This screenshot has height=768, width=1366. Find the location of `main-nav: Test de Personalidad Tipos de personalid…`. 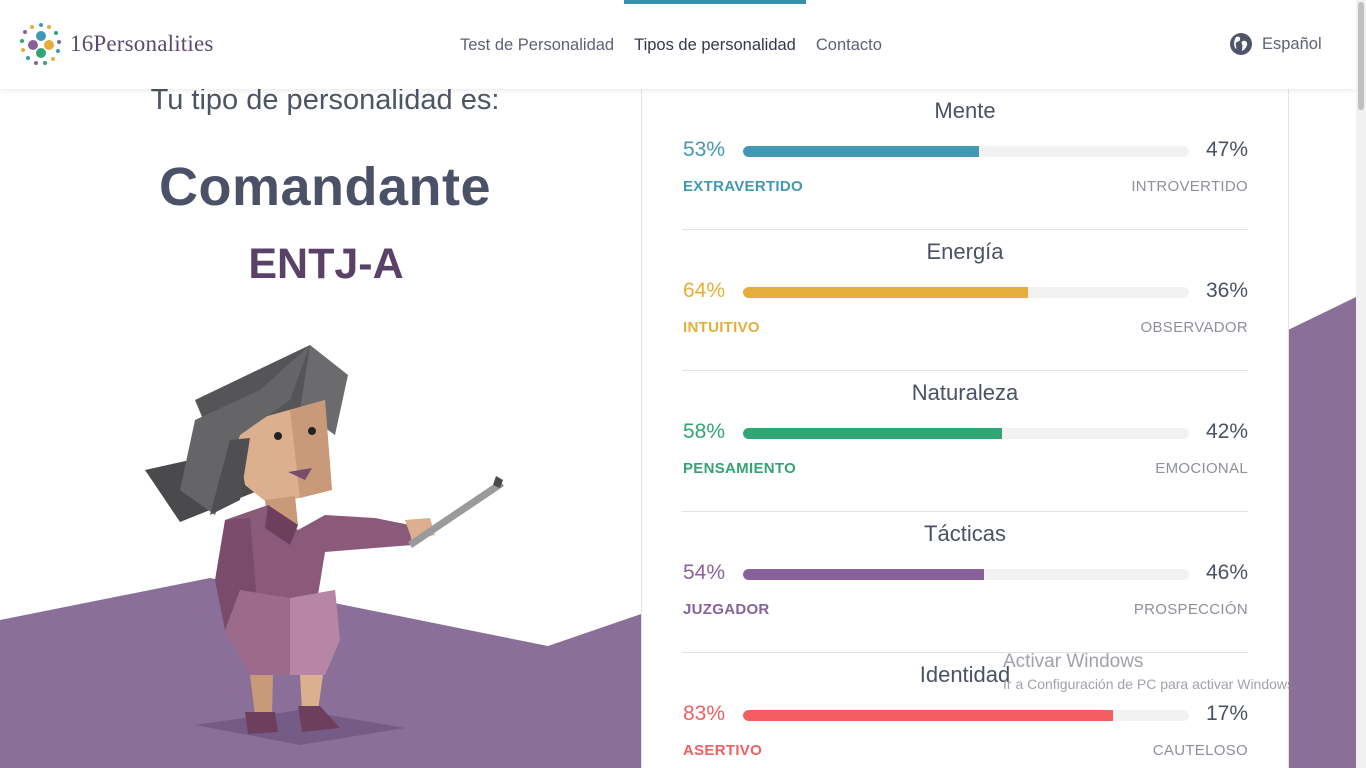

main-nav: Test de Personalidad Tipos de personalid… is located at coordinates (671, 44).